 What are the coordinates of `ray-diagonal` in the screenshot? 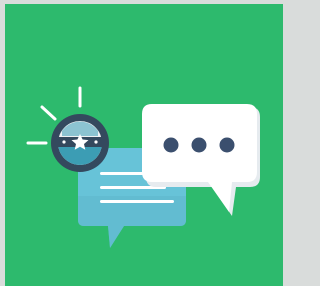 It's located at (48, 113).